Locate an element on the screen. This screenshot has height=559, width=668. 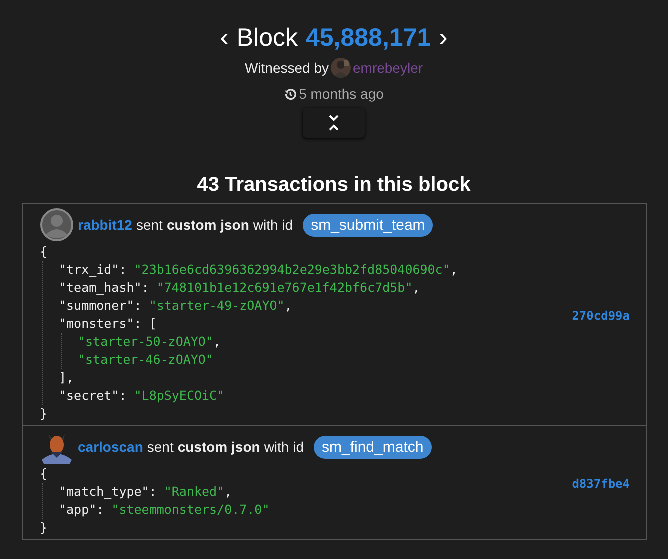
code-line: "starter-46-zOAYO" is located at coordinates (146, 360).